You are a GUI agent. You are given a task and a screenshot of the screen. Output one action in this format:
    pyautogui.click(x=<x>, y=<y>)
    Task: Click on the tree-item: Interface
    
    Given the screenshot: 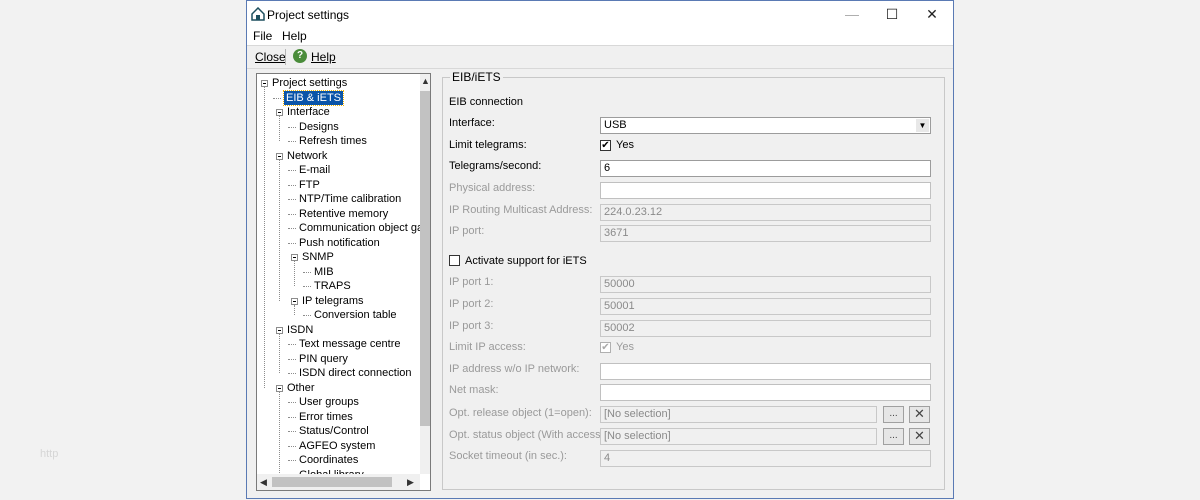 What is the action you would take?
    pyautogui.click(x=308, y=112)
    